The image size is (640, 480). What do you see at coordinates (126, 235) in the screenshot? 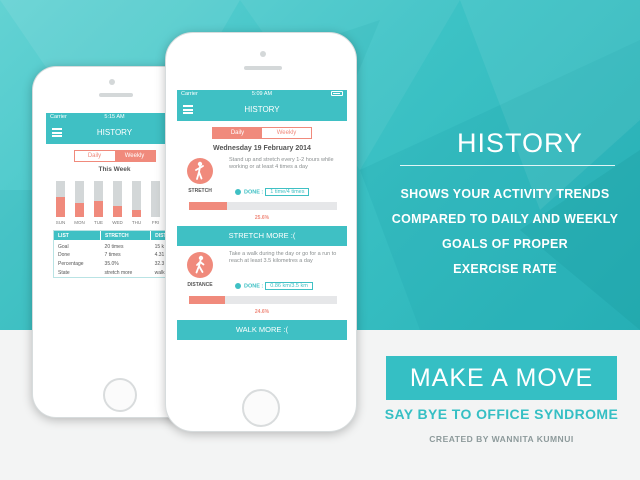
I see `column-header: STRETCH` at bounding box center [126, 235].